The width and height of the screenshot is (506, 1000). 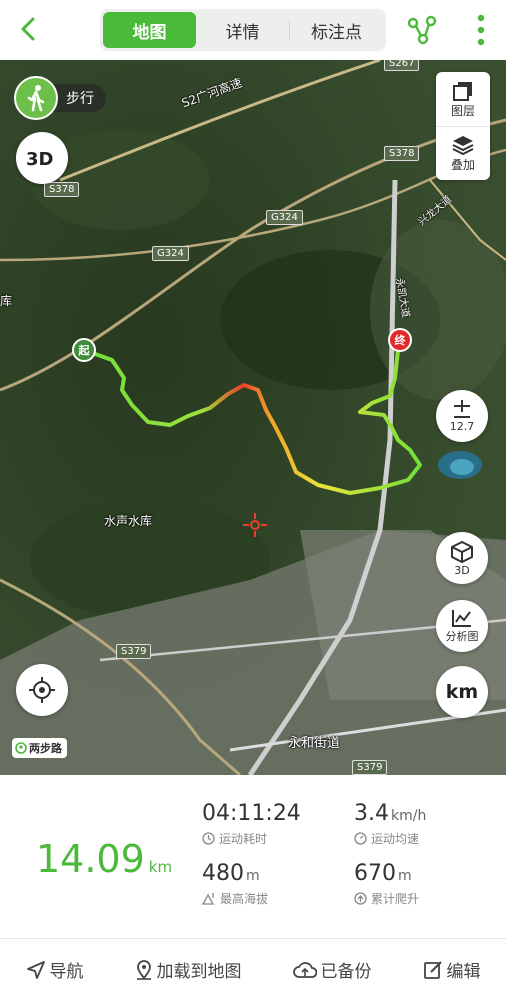 I want to click on road-tag: S267, so click(x=402, y=65).